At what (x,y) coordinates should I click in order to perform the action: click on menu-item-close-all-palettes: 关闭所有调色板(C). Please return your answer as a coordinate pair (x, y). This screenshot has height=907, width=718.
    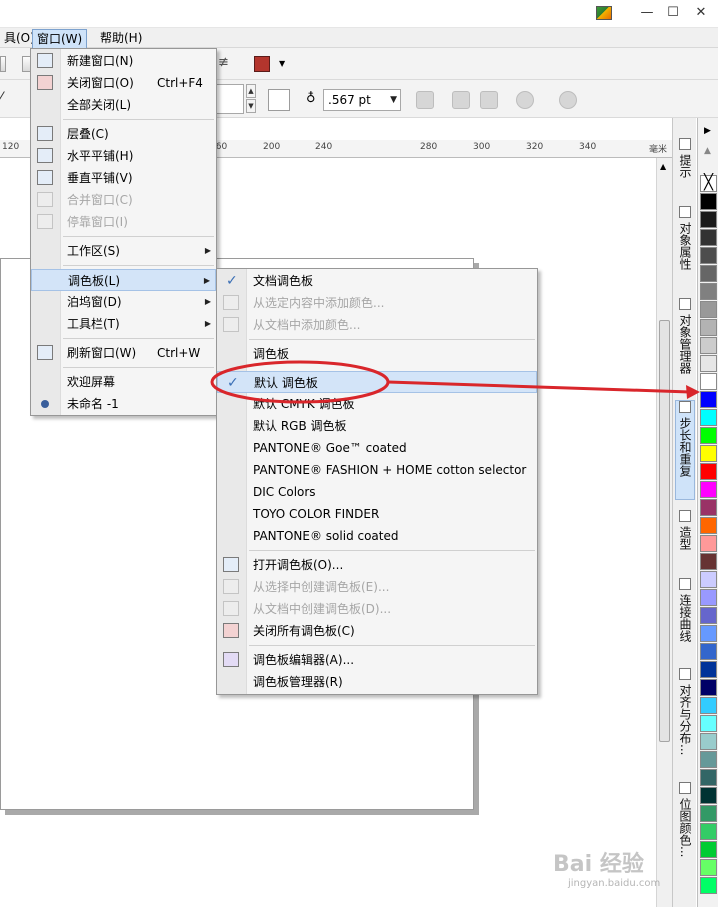
    Looking at the image, I should click on (377, 631).